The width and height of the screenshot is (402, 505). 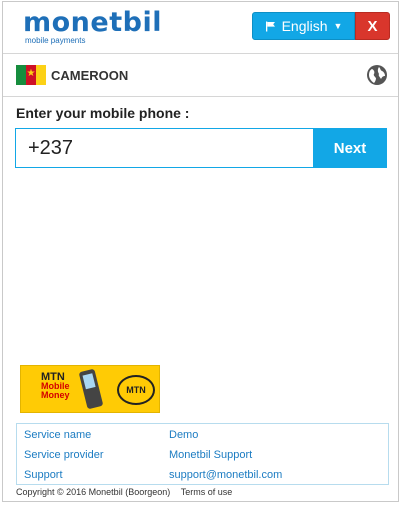 I want to click on phone-input, so click(x=164, y=148).